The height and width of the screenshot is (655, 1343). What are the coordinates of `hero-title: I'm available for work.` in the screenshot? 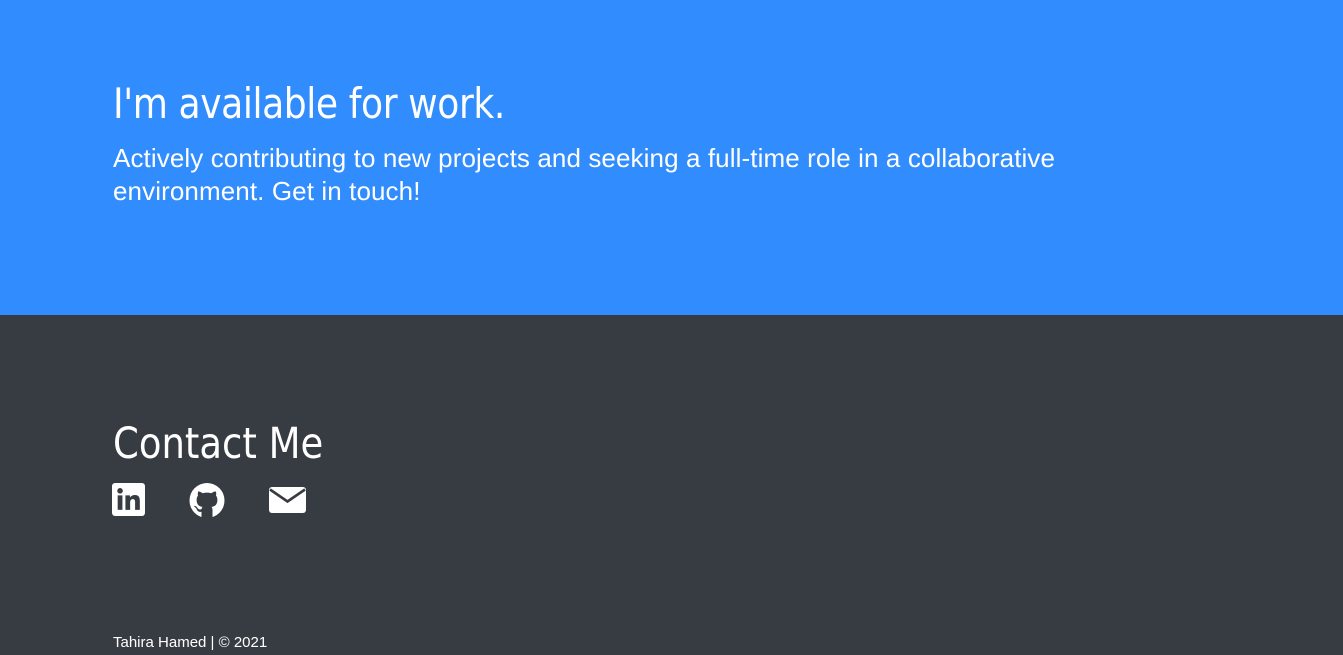 It's located at (309, 103).